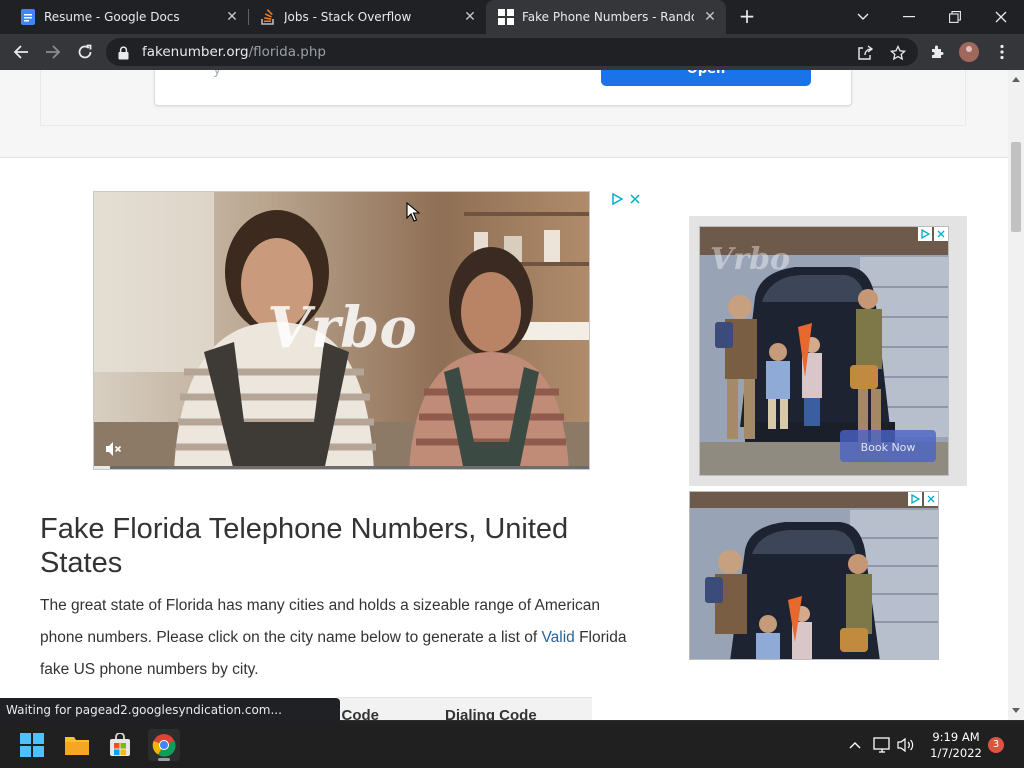 The width and height of the screenshot is (1024, 768). Describe the element at coordinates (898, 53) in the screenshot. I see `bookmark-star-icon` at that location.